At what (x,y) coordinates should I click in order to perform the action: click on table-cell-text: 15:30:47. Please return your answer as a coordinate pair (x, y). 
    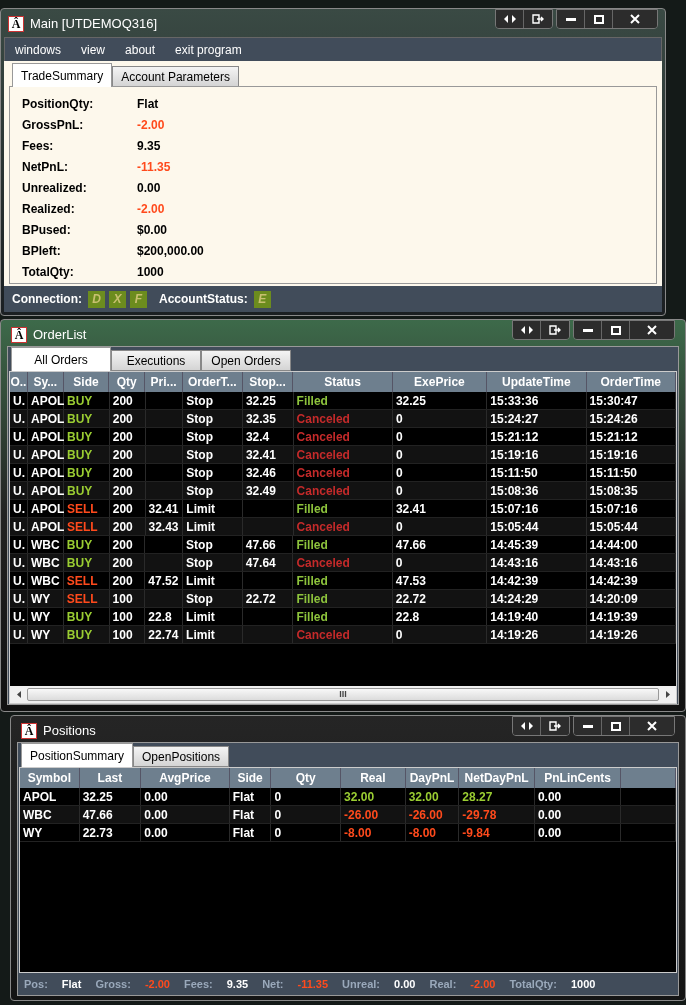
    Looking at the image, I should click on (613, 401).